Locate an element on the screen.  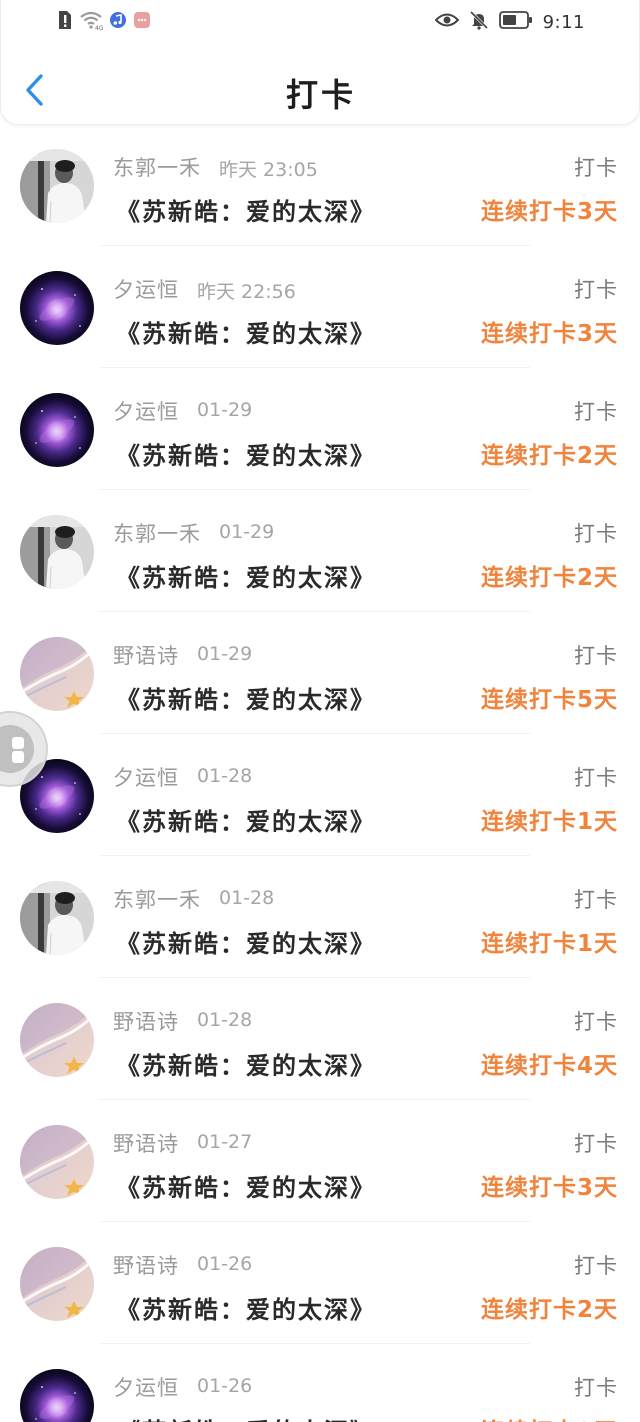
list-item: 东郭一禾 01-28 《苏新皓：爱的太深》 打卡 连续打卡1天 is located at coordinates (320, 917).